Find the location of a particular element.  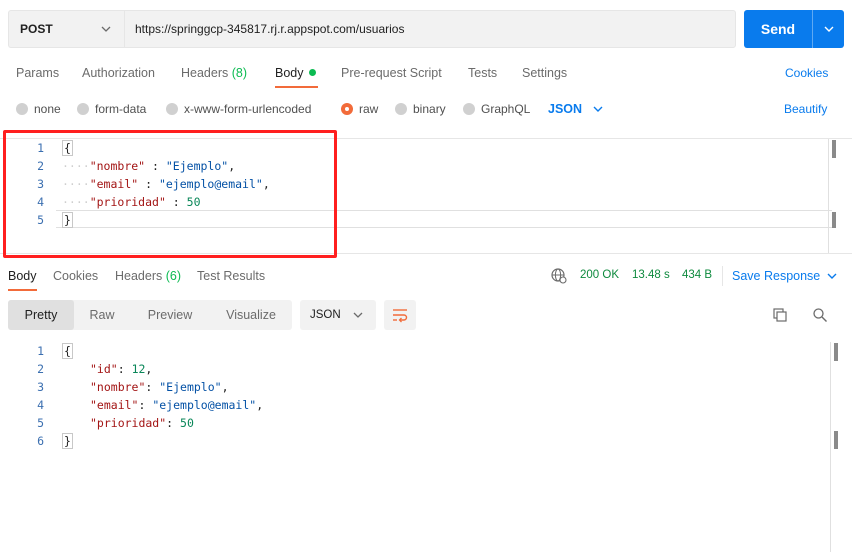

tab-headers: Headers (8) is located at coordinates (214, 73).